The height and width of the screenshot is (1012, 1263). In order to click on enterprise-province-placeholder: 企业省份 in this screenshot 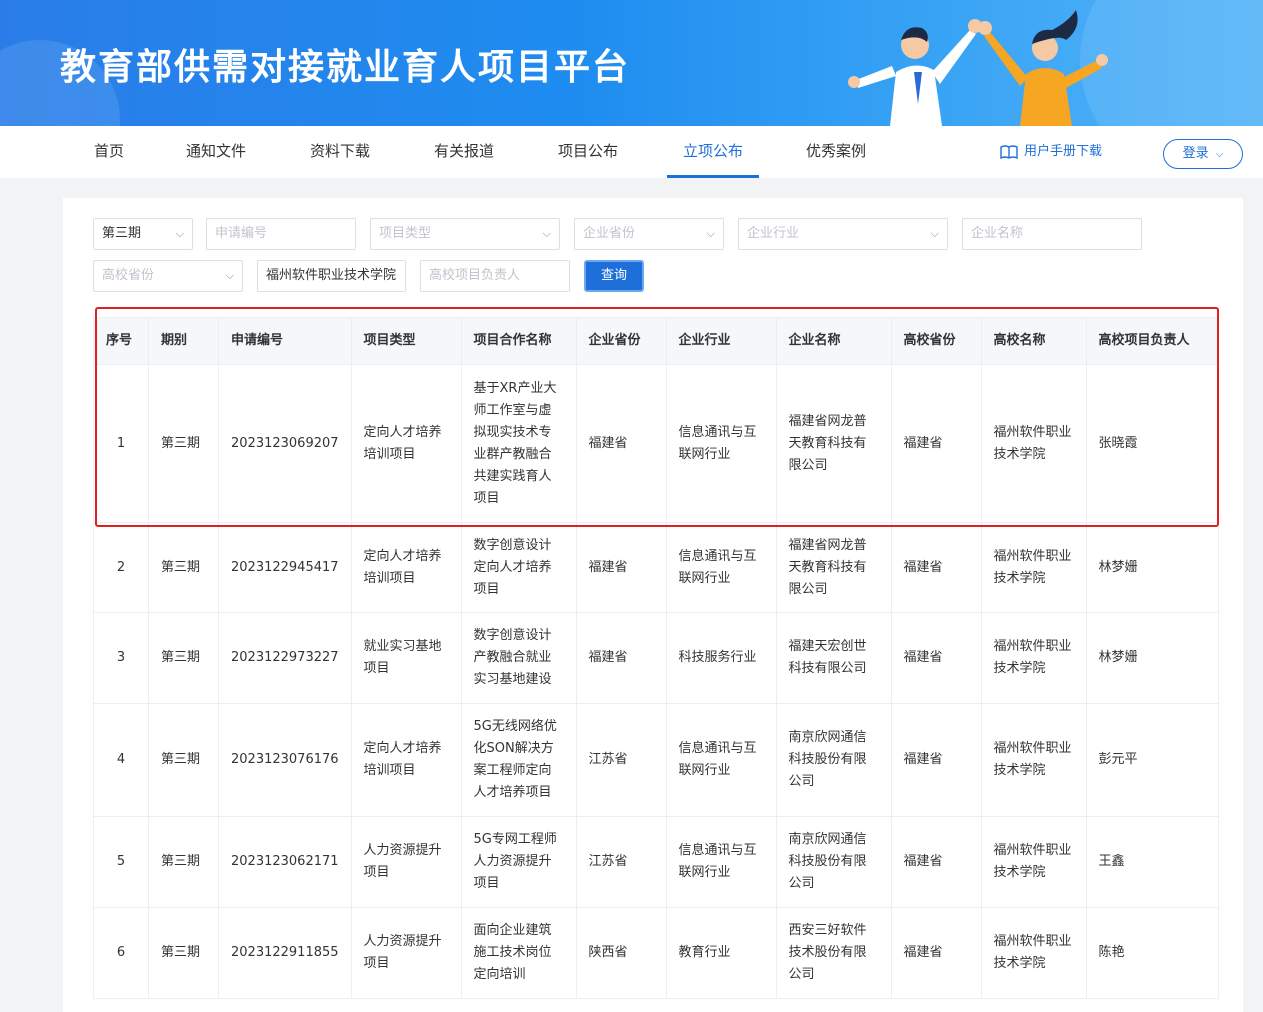, I will do `click(609, 233)`.